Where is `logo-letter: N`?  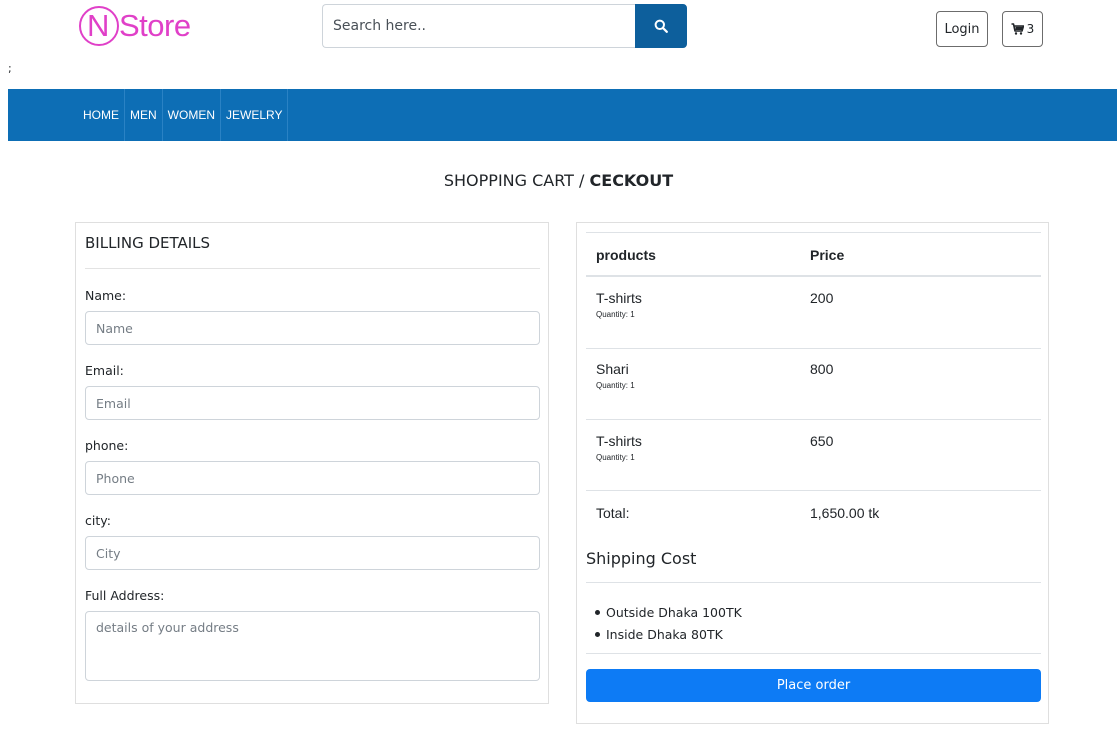 logo-letter: N is located at coordinates (98, 25).